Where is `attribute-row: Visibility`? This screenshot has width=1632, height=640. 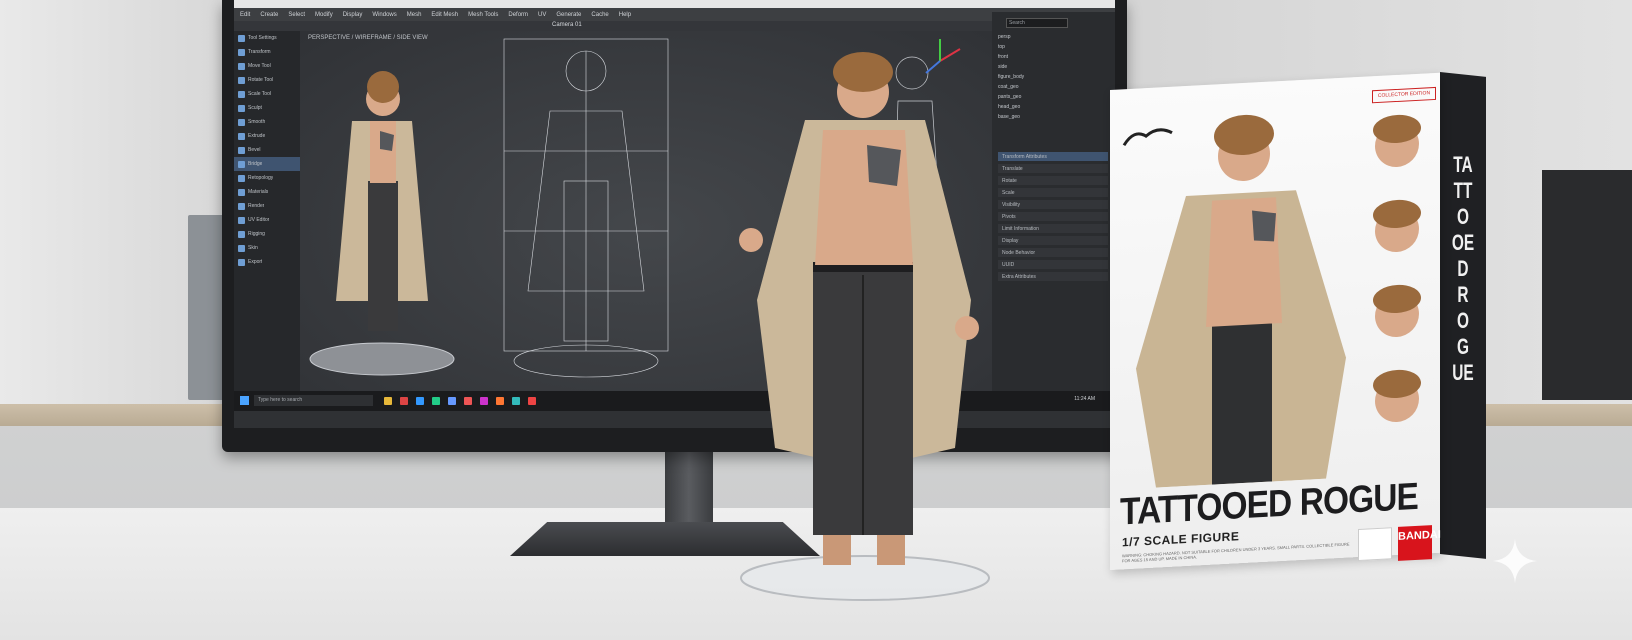 attribute-row: Visibility is located at coordinates (1053, 204).